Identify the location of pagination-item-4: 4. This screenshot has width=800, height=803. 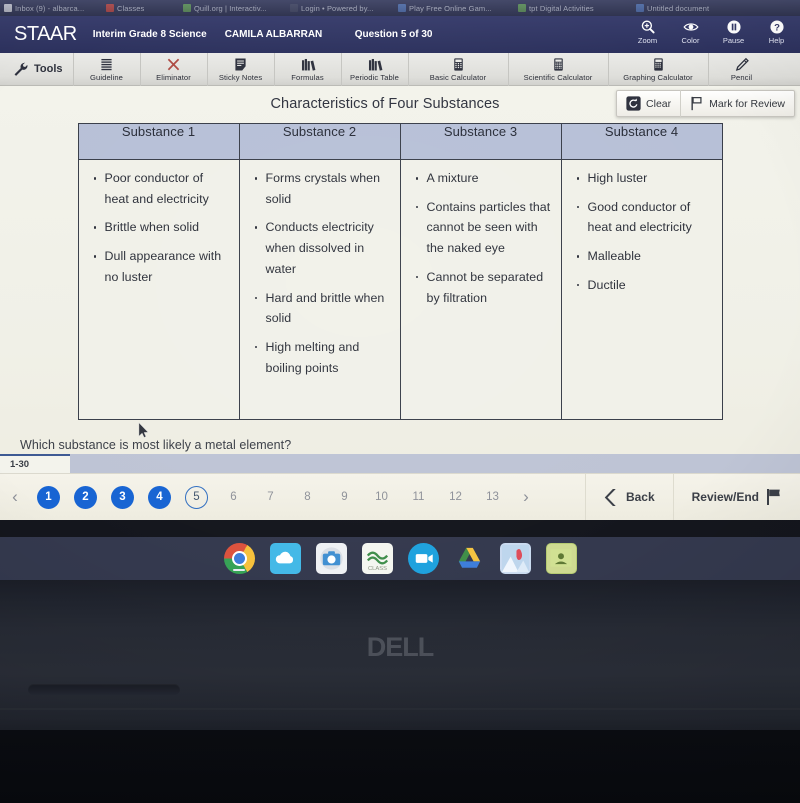
(159, 497).